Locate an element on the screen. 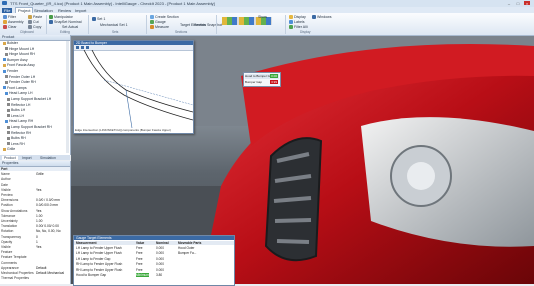  tab-product: Product is located at coordinates (10, 157).